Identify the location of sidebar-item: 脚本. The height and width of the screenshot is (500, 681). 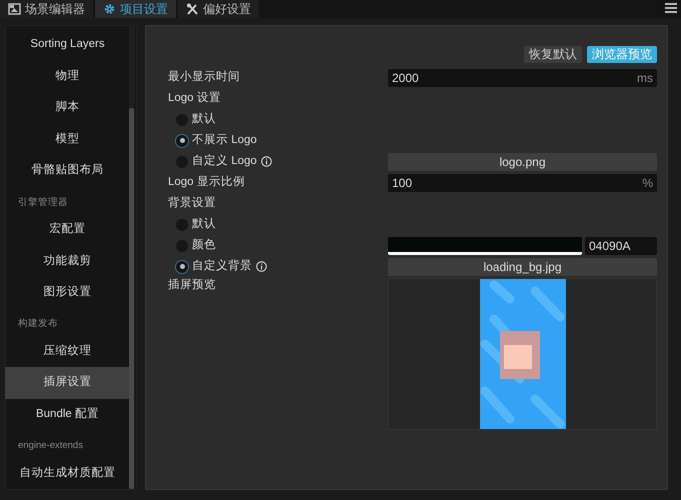
(67, 108).